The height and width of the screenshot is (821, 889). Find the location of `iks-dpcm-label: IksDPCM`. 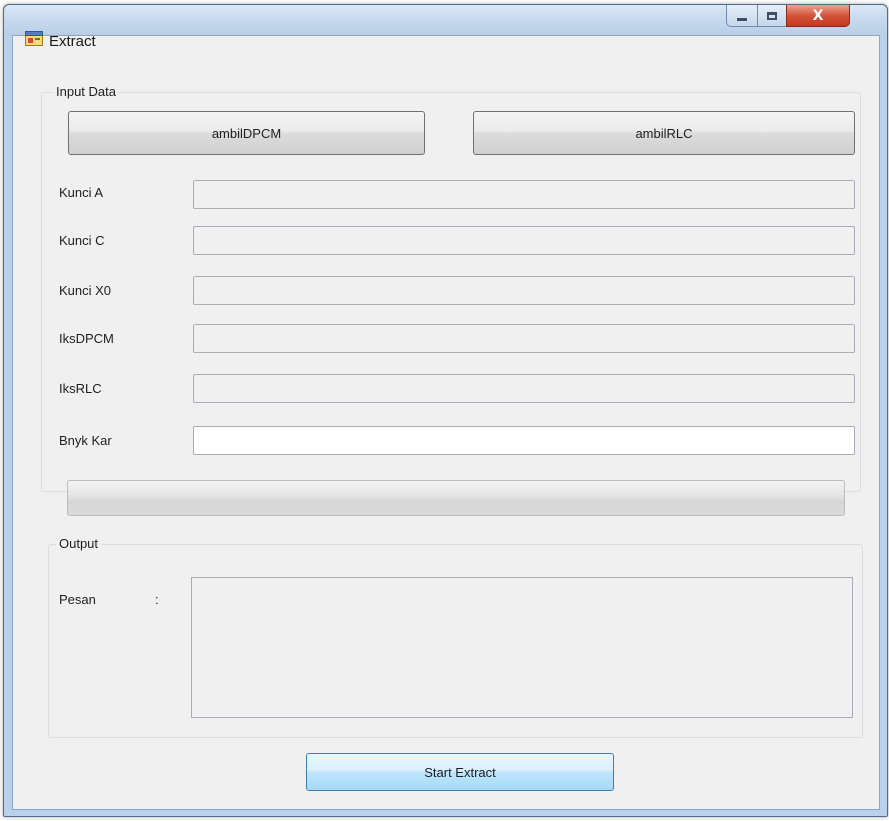

iks-dpcm-label: IksDPCM is located at coordinates (86, 338).